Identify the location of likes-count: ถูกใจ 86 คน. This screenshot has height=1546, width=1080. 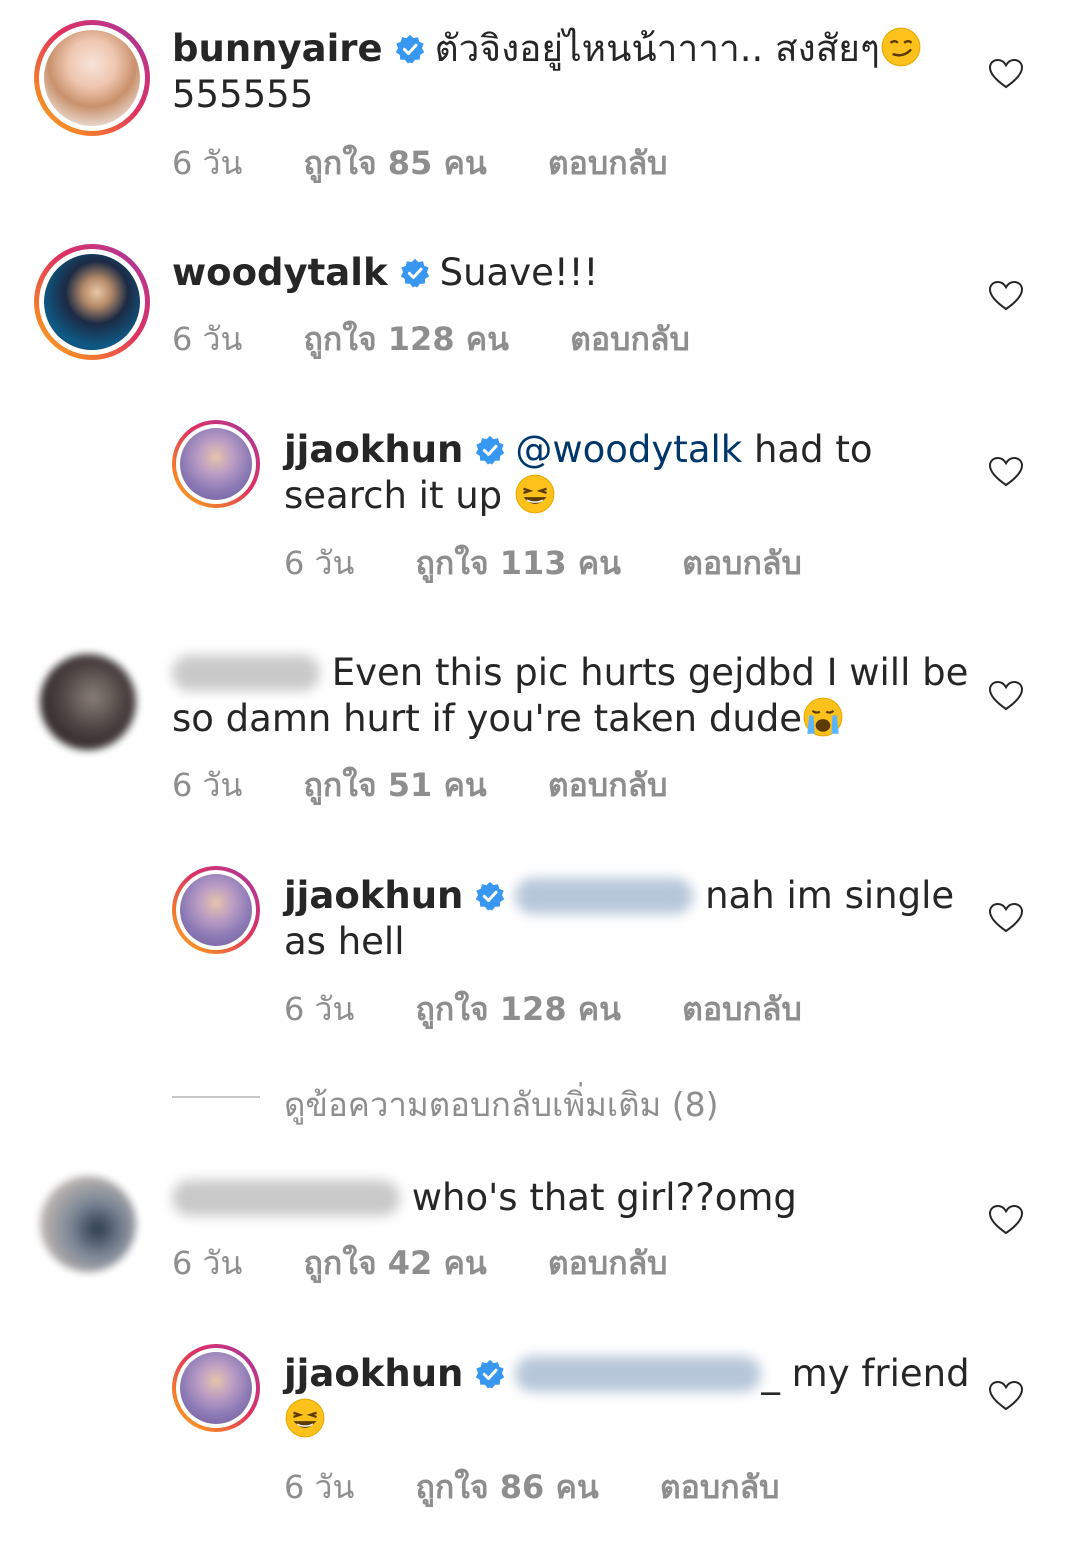
(507, 1487).